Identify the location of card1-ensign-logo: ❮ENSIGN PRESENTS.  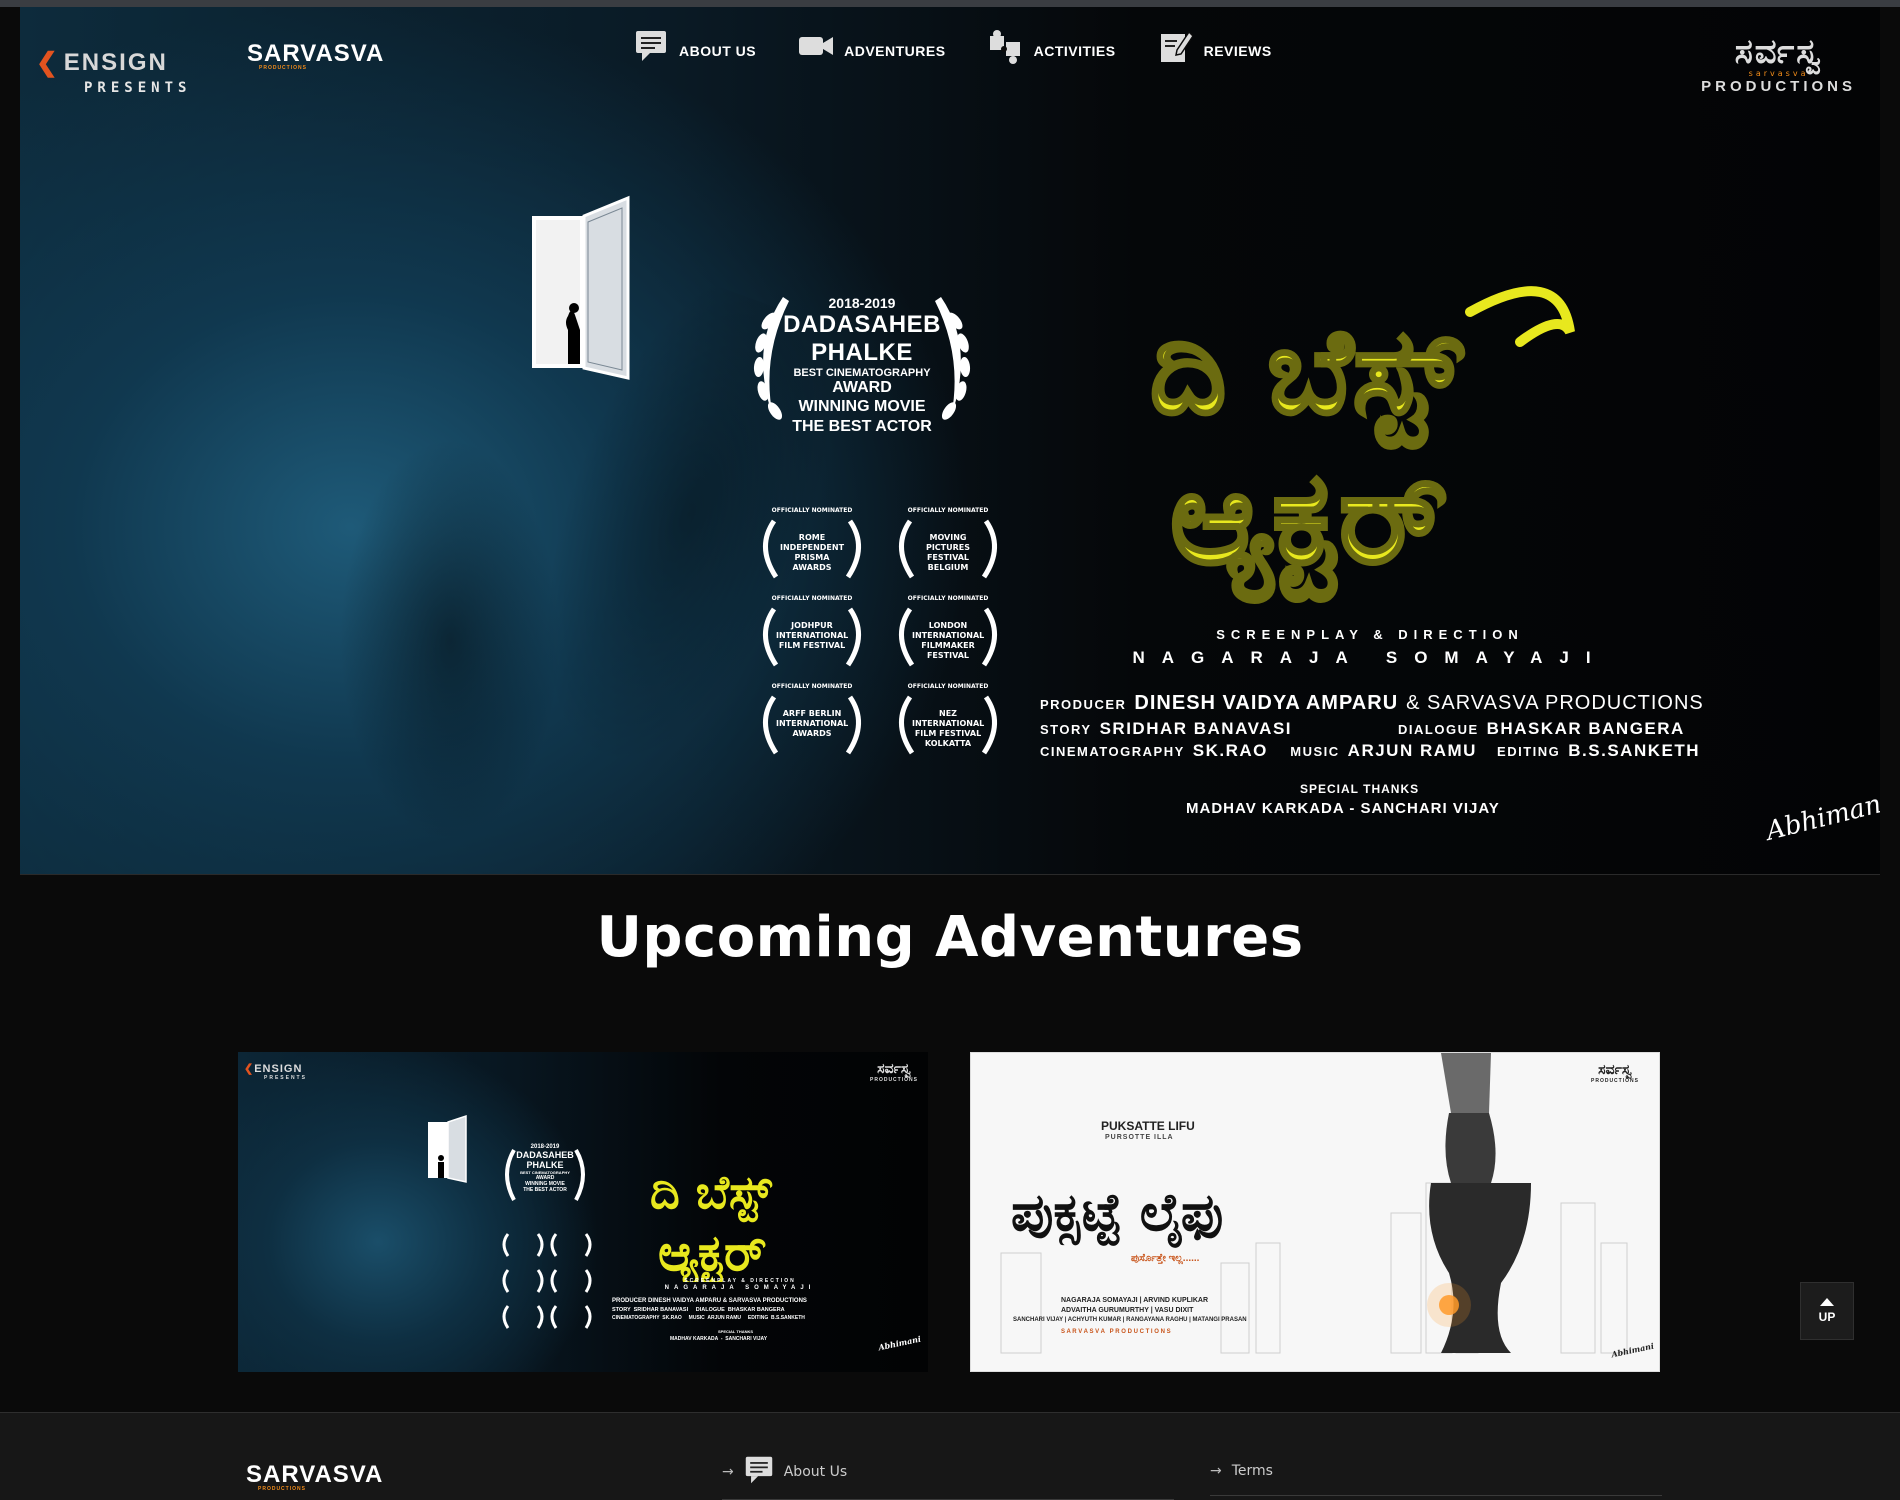
(275, 1071).